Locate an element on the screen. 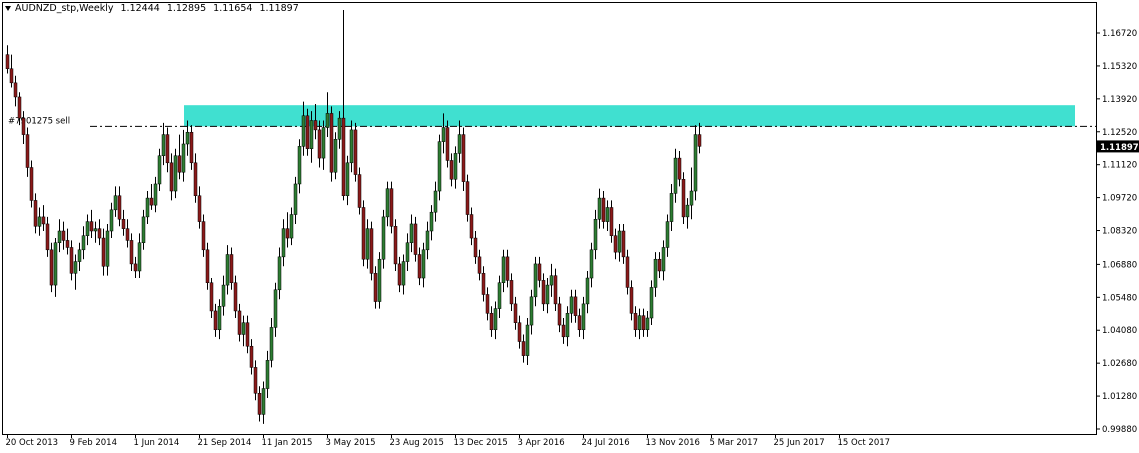 The height and width of the screenshot is (453, 1139). x-tick-label: 1 Jun 2014 is located at coordinates (157, 443).